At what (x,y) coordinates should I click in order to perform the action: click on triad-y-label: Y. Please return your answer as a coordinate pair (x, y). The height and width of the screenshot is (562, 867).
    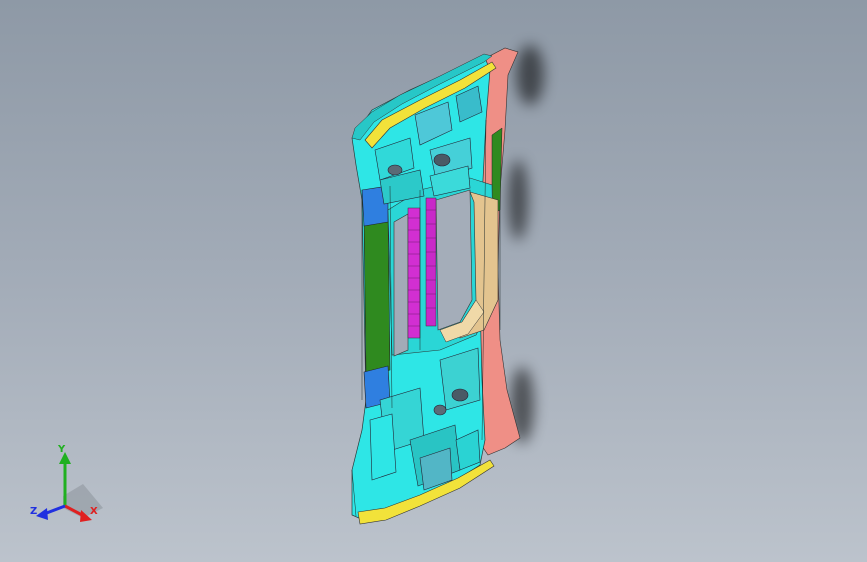
    Looking at the image, I should click on (62, 449).